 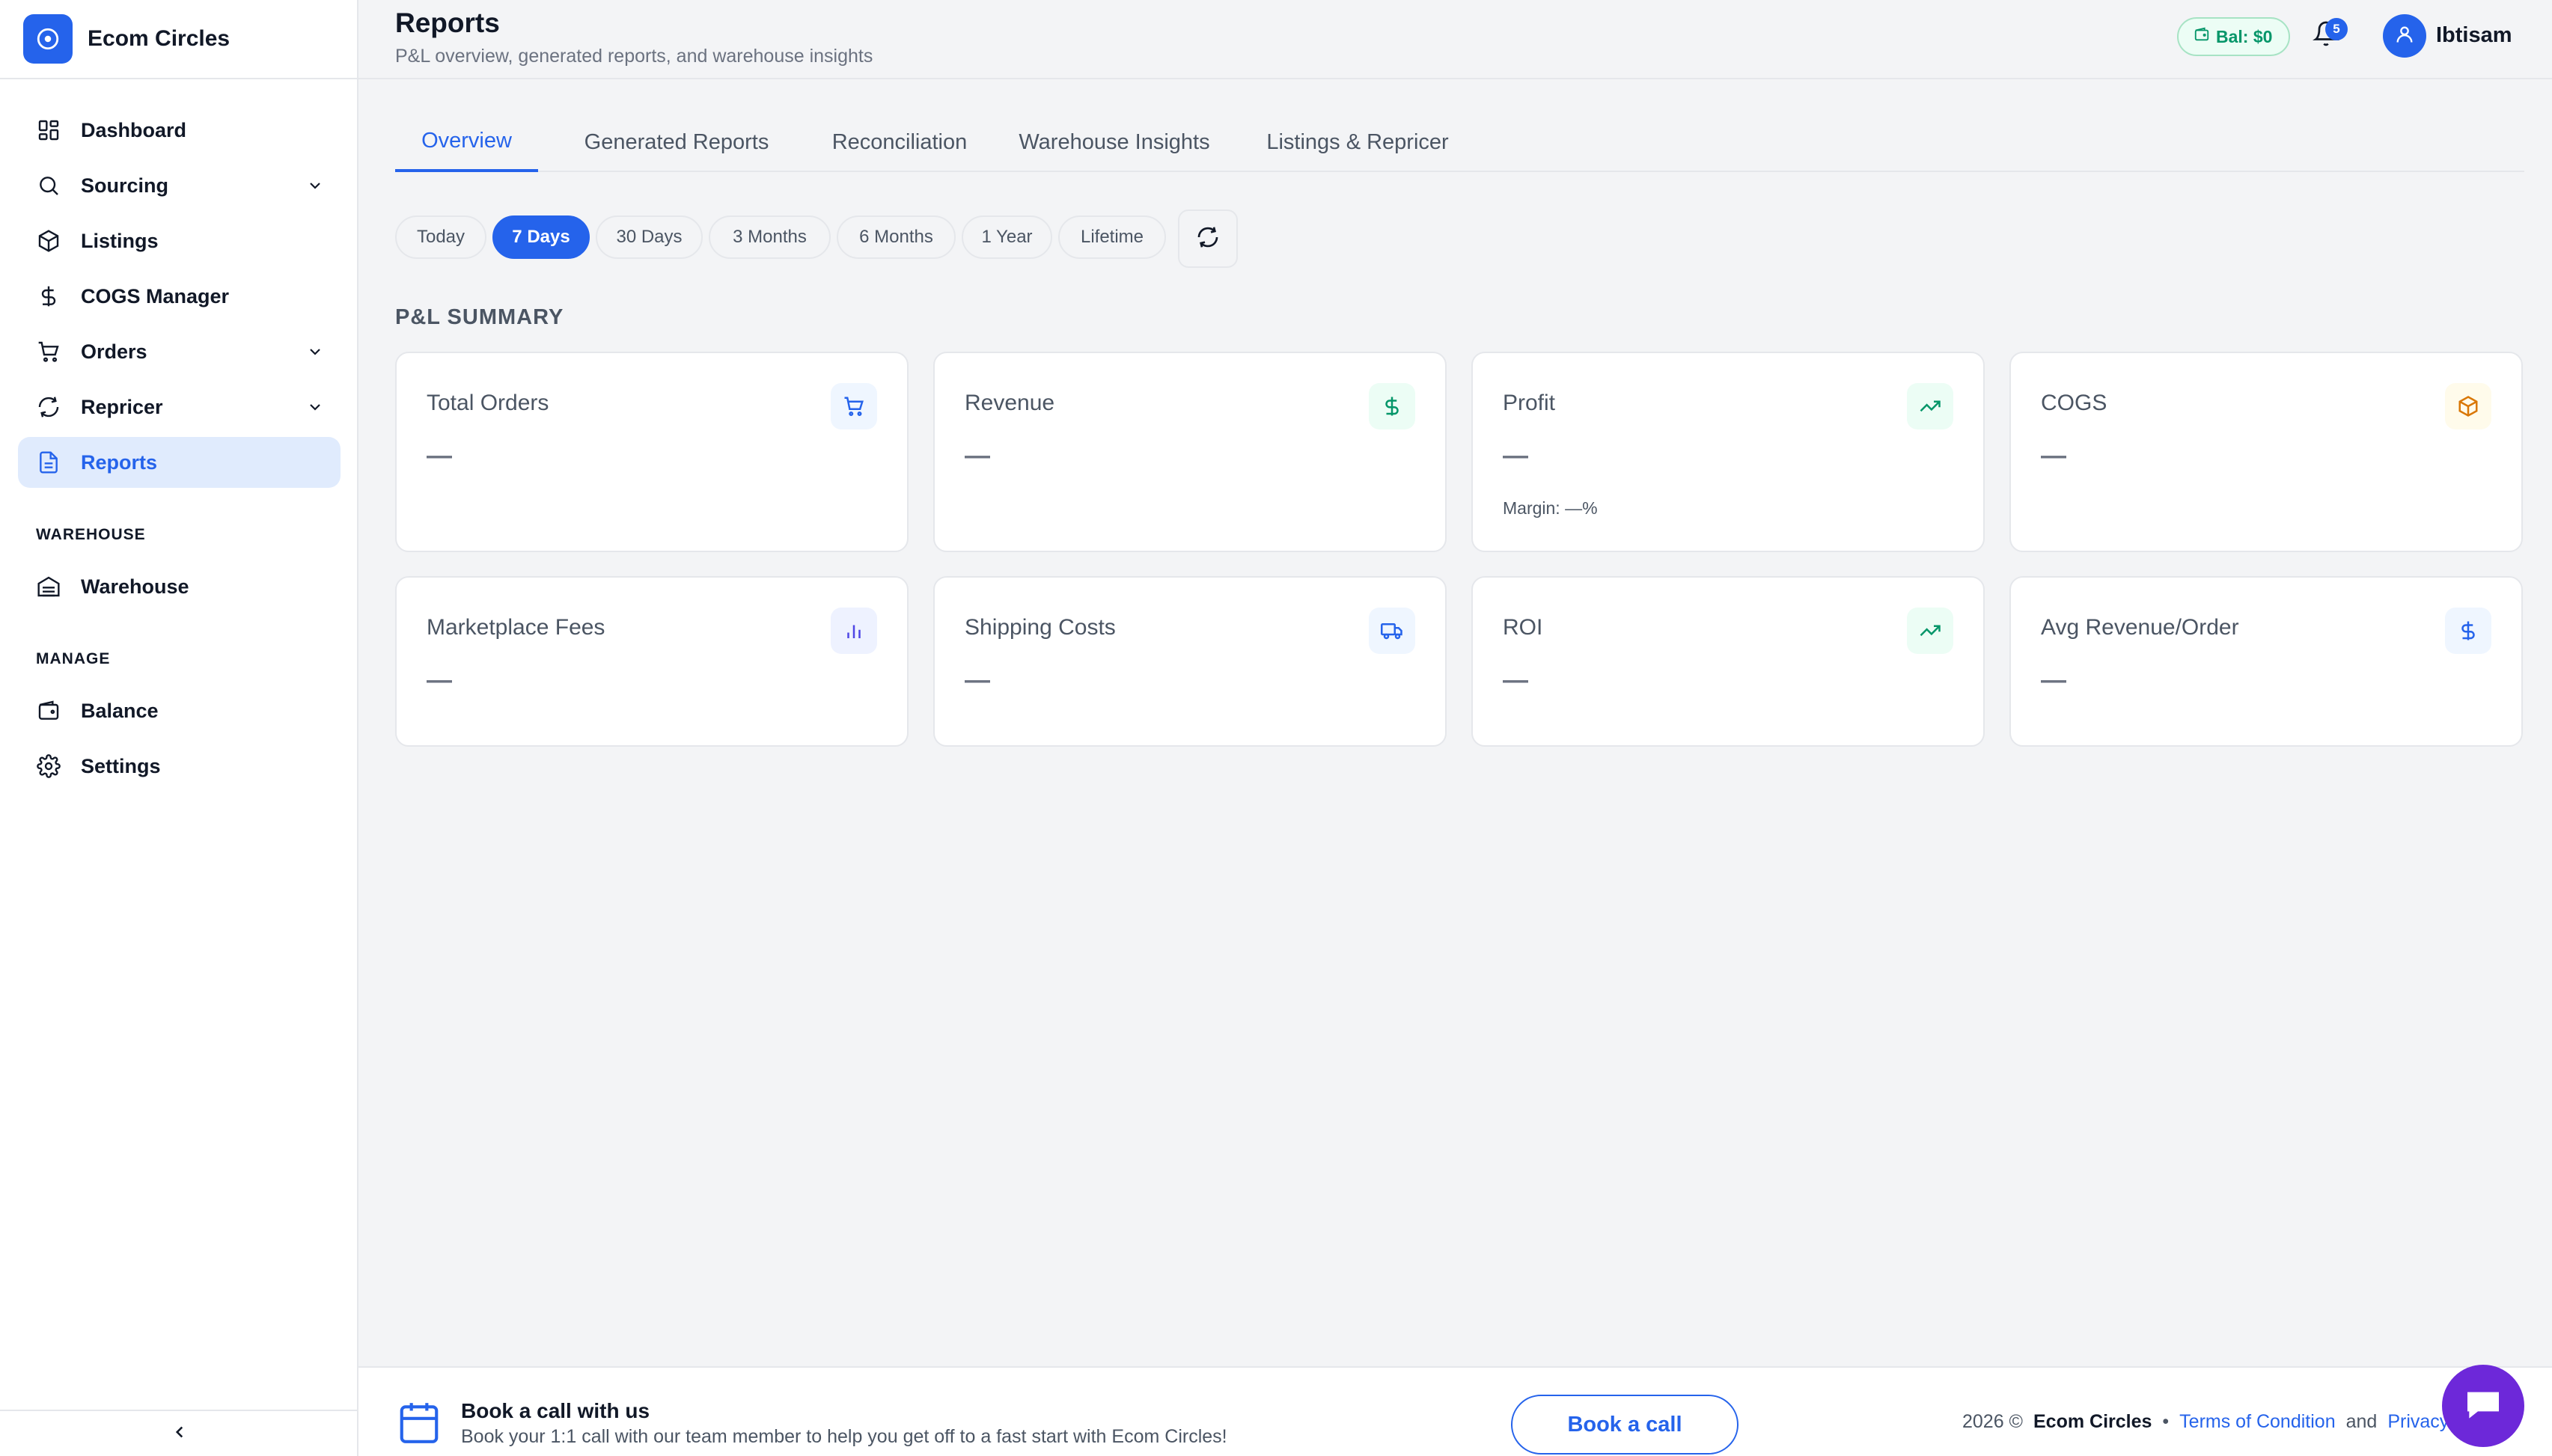 I want to click on file-text-icon, so click(x=48, y=462).